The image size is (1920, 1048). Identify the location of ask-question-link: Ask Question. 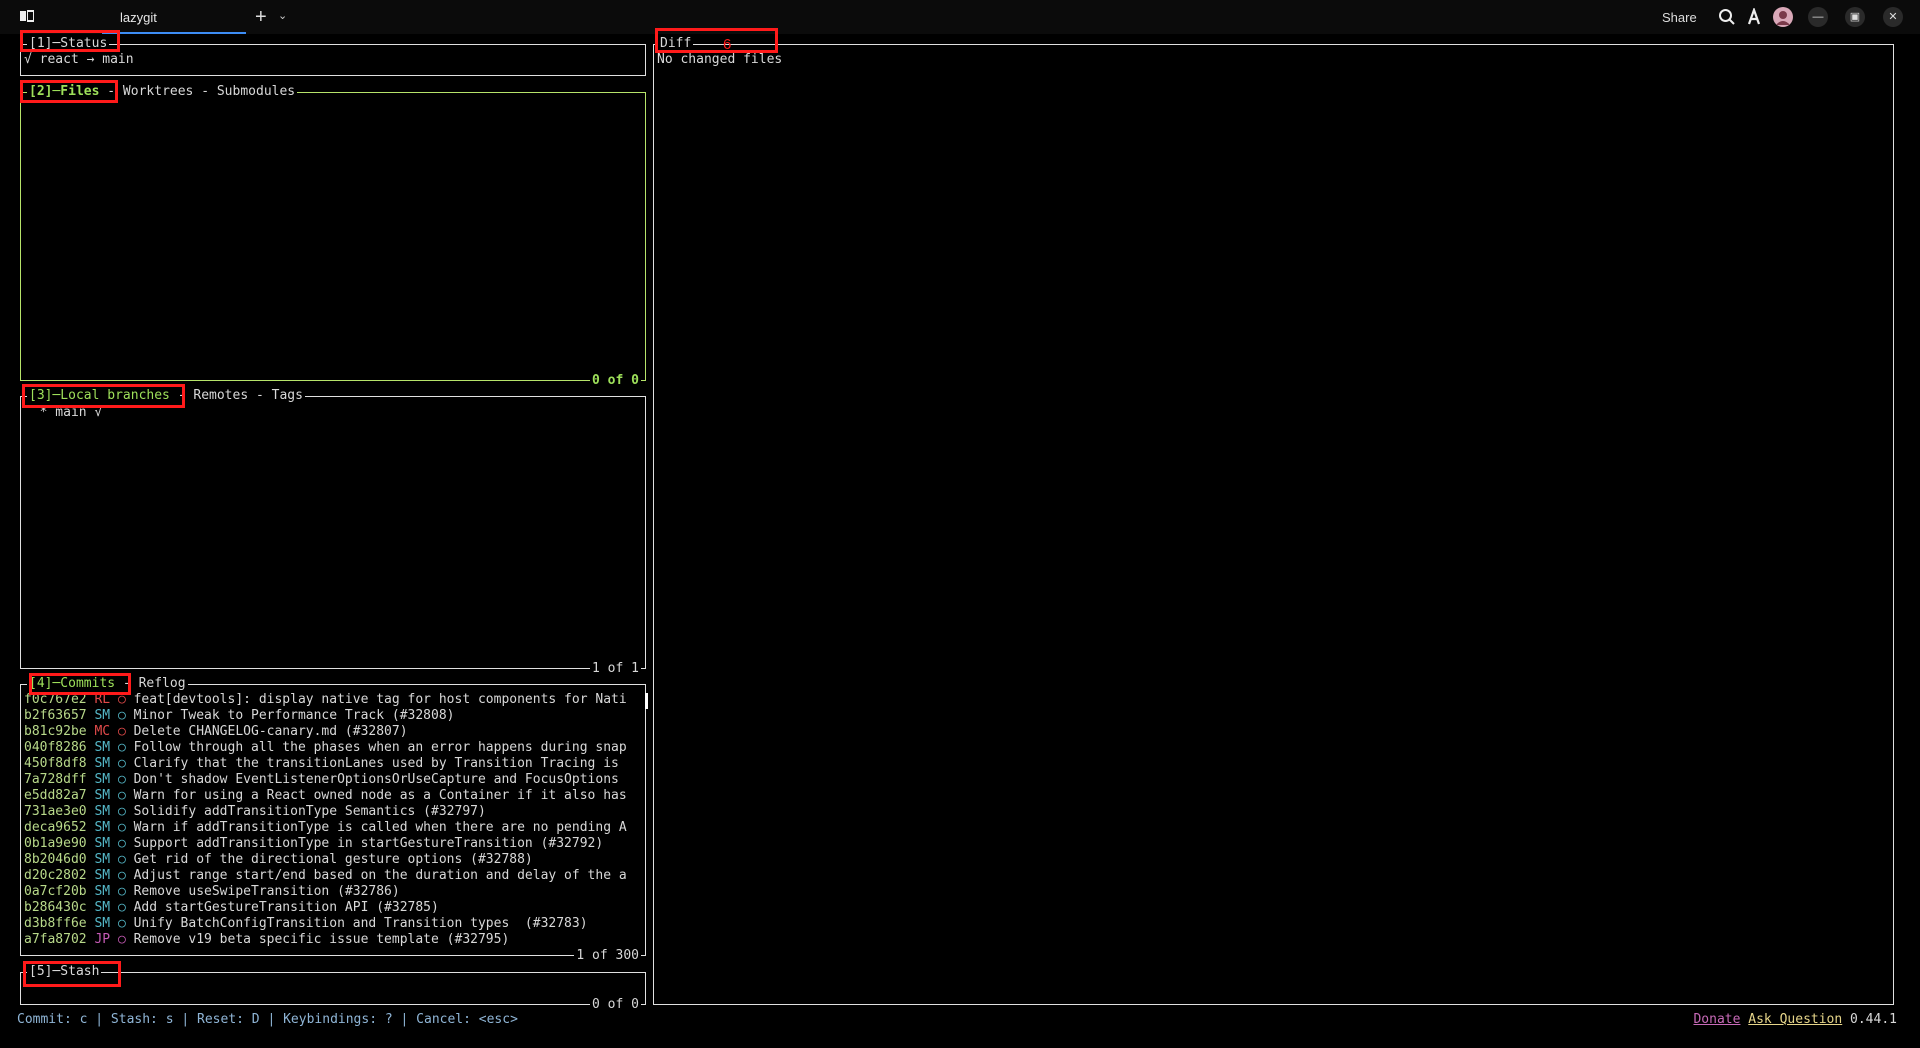
(1795, 1019).